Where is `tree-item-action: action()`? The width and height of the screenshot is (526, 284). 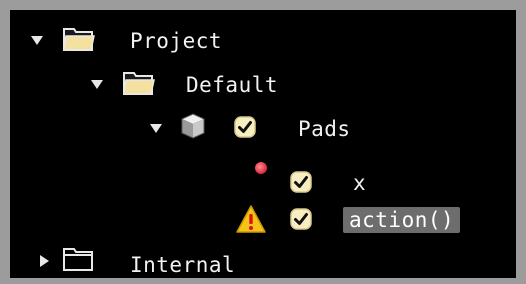
tree-item-action: action() is located at coordinates (263, 220).